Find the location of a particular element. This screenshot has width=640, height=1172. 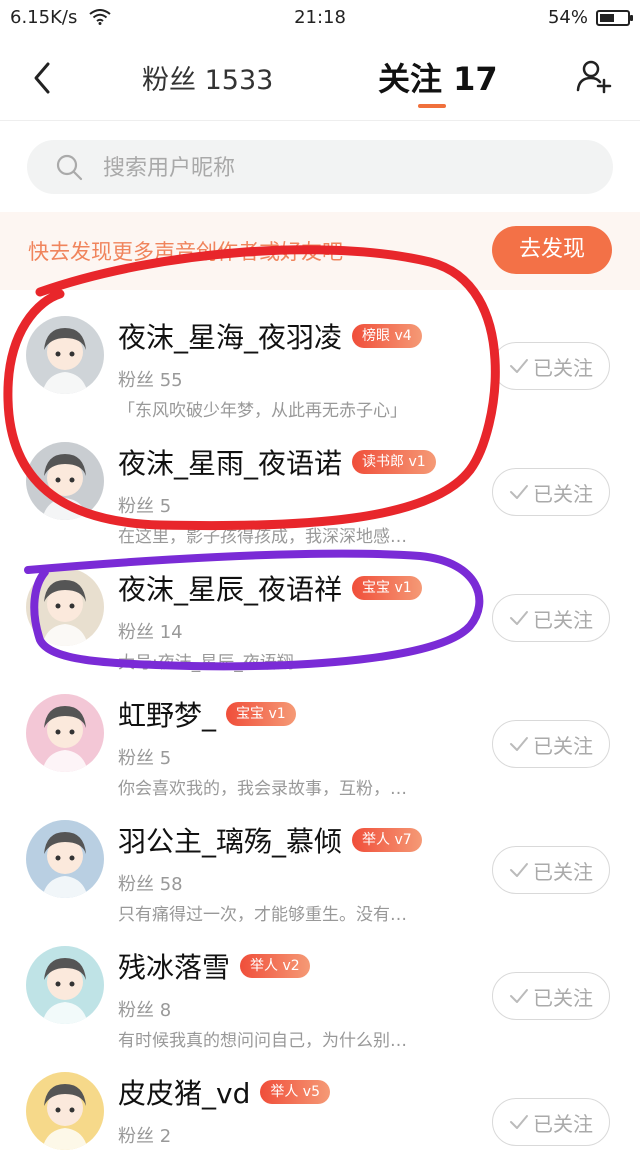

list-item: 夜沫_星雨_夜语诺 读书郎 v1 粉丝 5 在这里，影子孩得孩成，我深深地感… 已关注 is located at coordinates (320, 481).